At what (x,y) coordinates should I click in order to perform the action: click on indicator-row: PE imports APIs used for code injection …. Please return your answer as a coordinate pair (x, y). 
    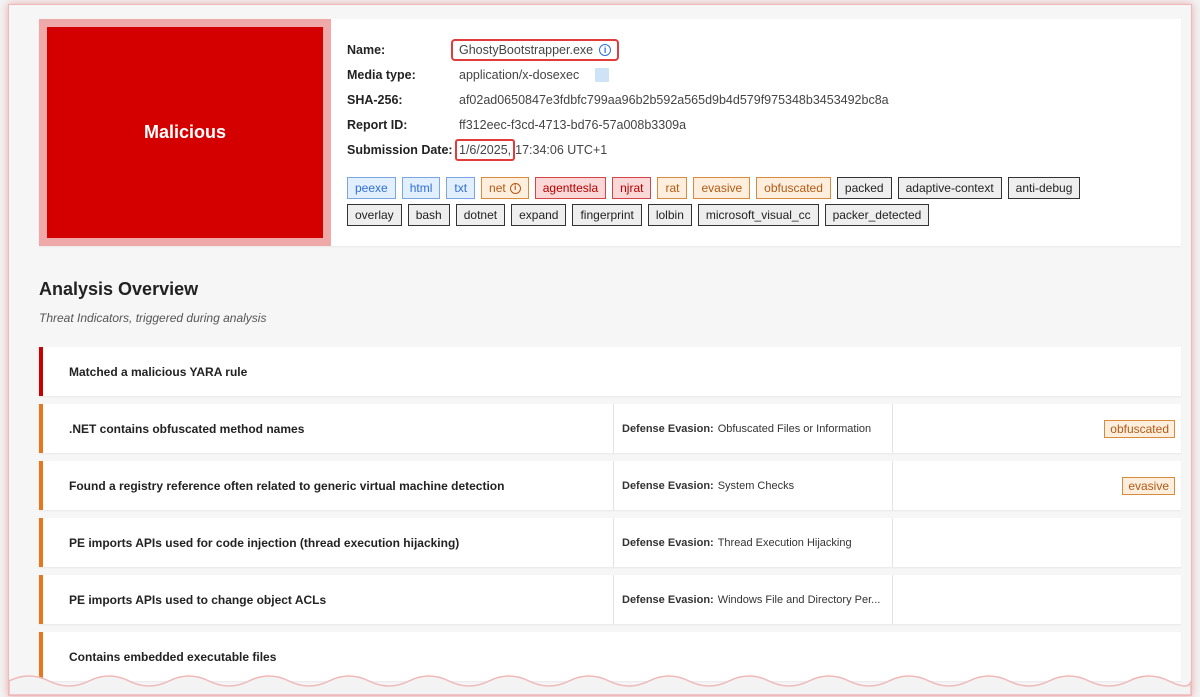
    Looking at the image, I should click on (610, 542).